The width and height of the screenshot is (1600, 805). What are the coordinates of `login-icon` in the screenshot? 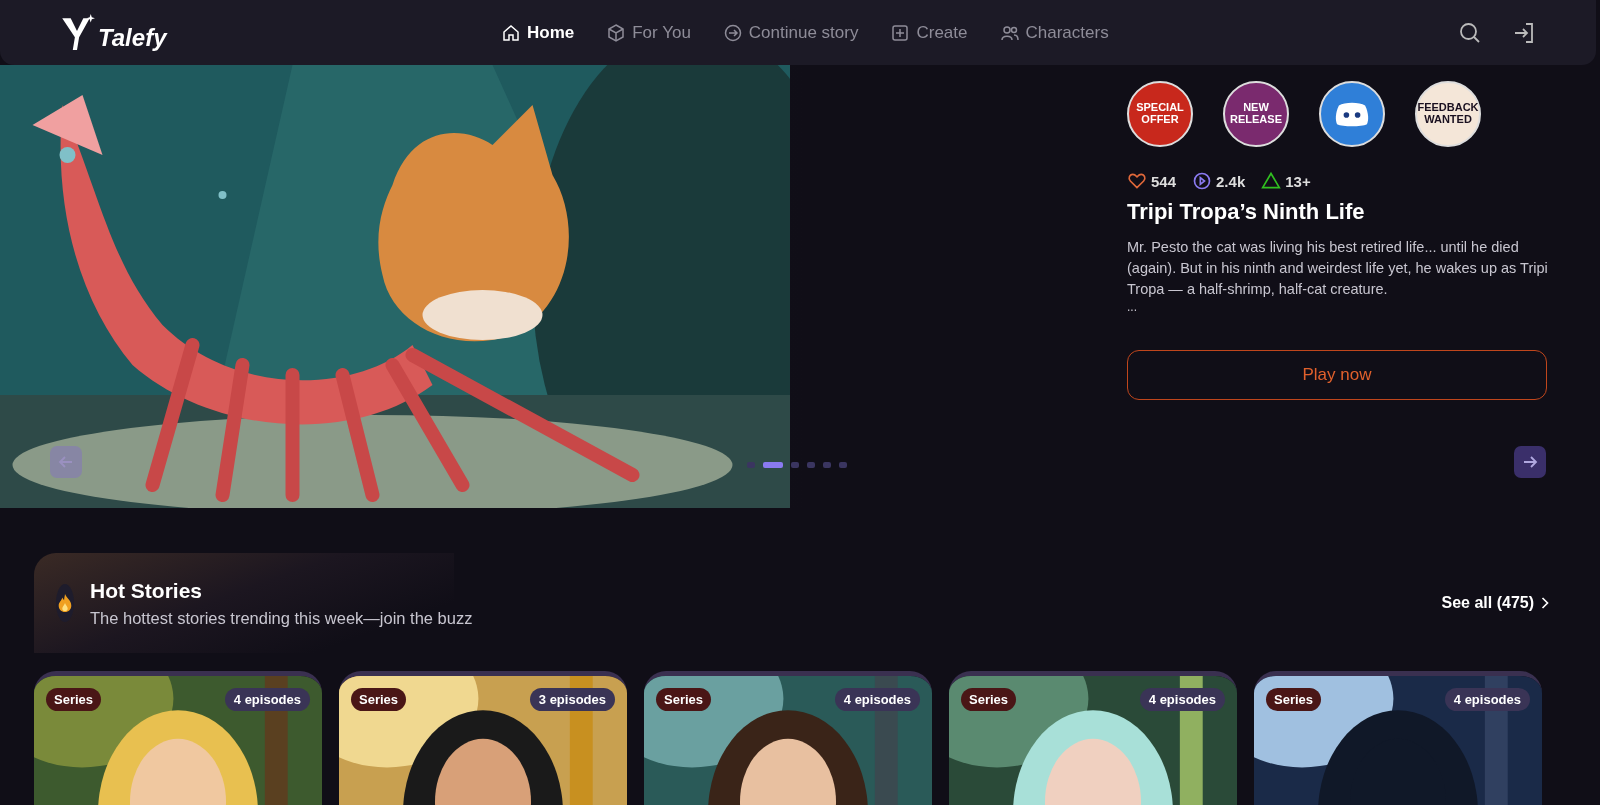 It's located at (1524, 32).